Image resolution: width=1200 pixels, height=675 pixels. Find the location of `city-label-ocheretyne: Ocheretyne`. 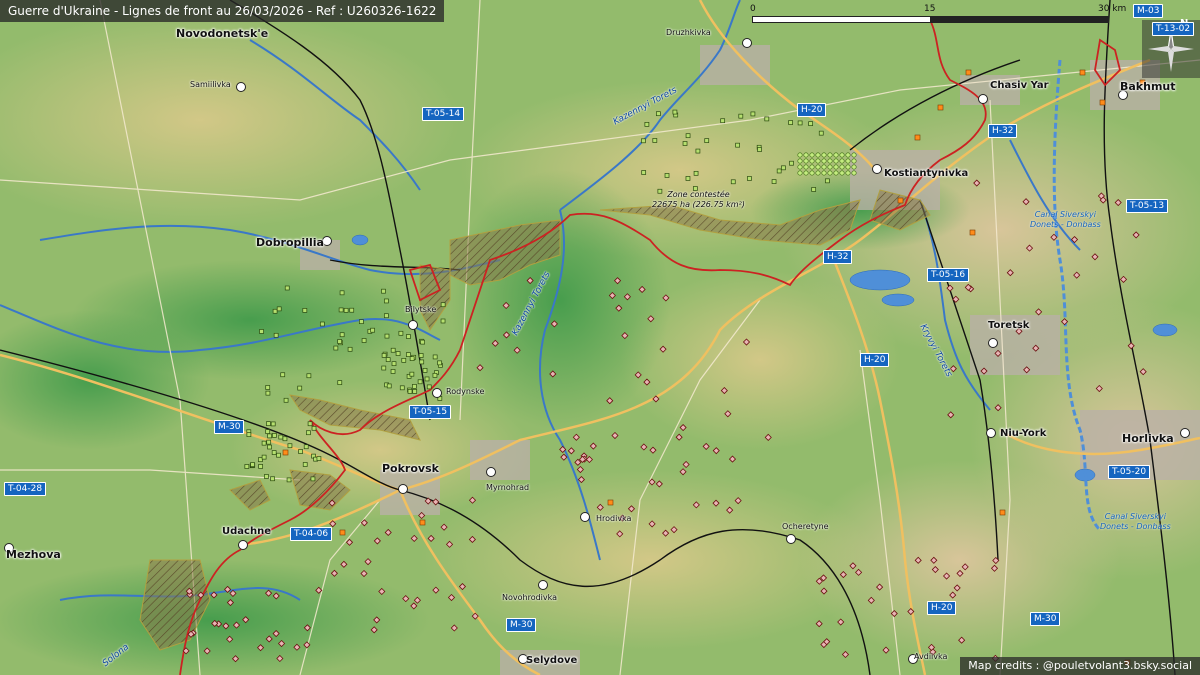

city-label-ocheretyne: Ocheretyne is located at coordinates (805, 526).